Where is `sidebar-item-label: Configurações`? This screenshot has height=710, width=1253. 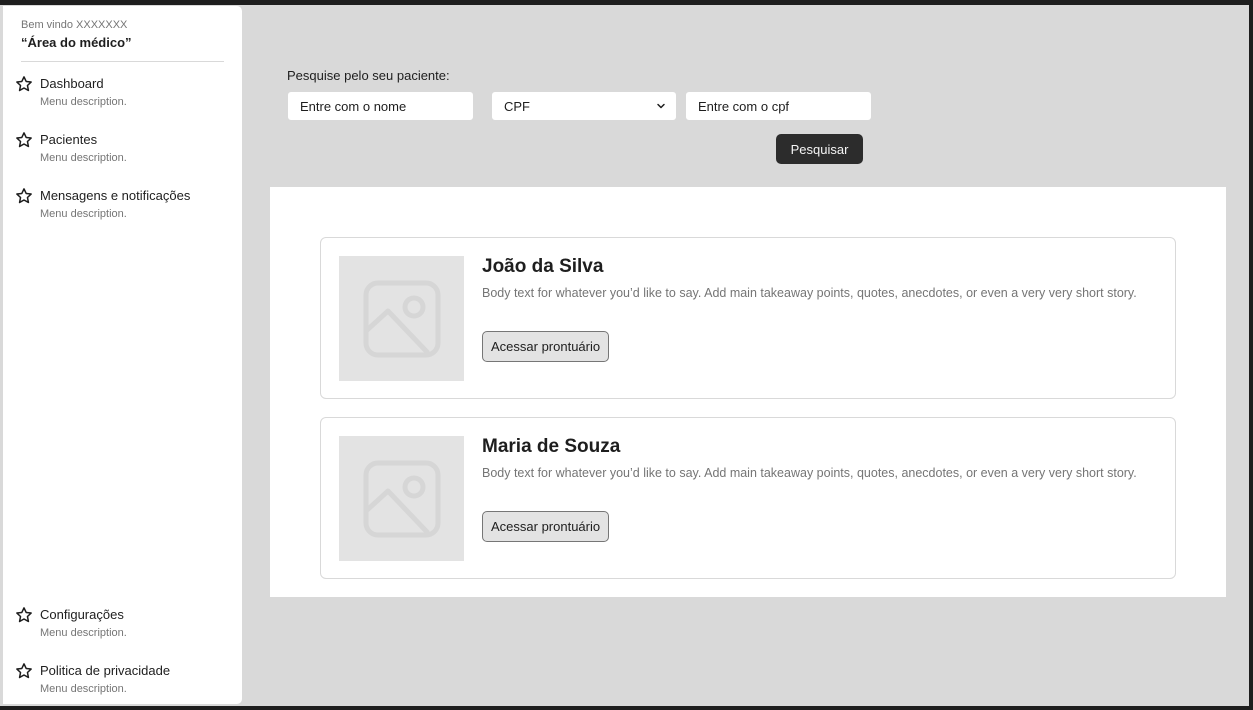
sidebar-item-label: Configurações is located at coordinates (82, 614).